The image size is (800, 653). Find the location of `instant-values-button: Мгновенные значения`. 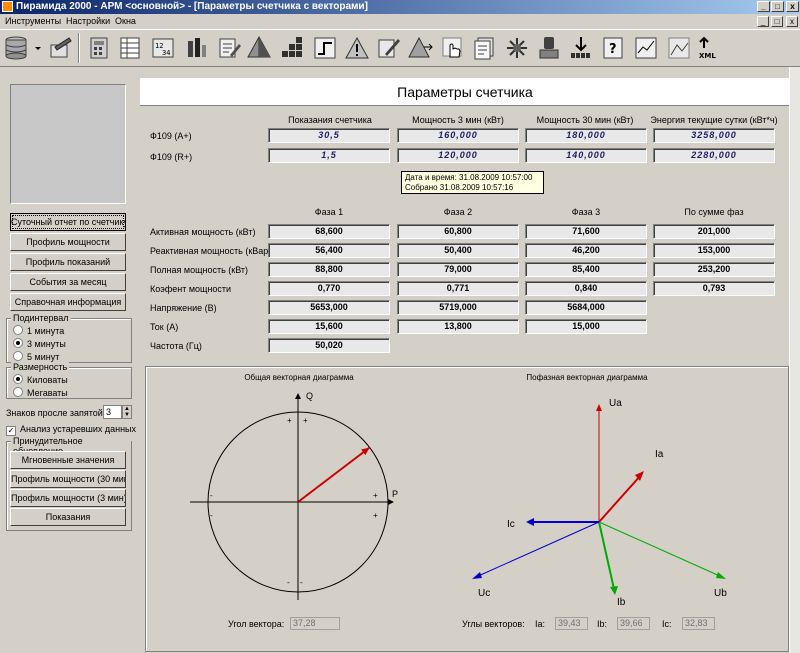

instant-values-button: Мгновенные значения is located at coordinates (68, 460).